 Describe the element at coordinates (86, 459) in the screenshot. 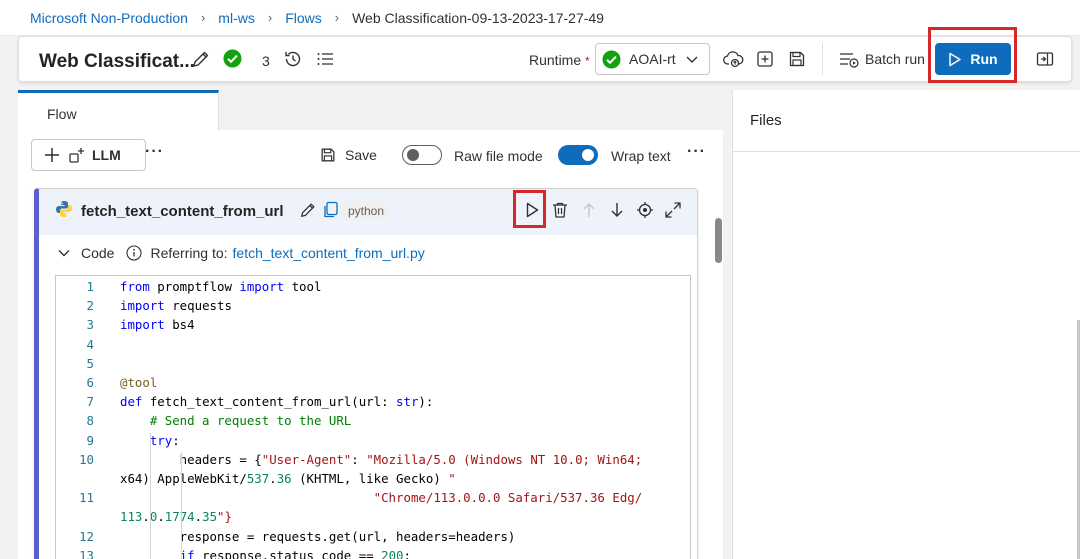

I see `line-number: 10` at that location.